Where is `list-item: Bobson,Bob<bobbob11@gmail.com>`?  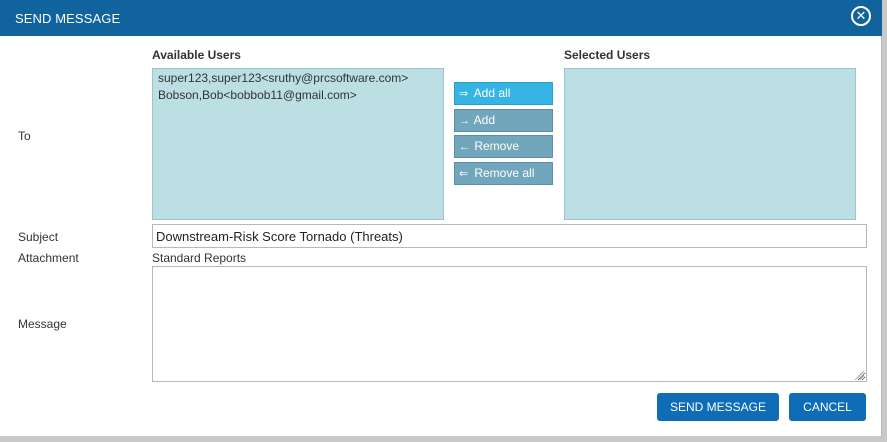 list-item: Bobson,Bob<bobbob11@gmail.com> is located at coordinates (298, 95).